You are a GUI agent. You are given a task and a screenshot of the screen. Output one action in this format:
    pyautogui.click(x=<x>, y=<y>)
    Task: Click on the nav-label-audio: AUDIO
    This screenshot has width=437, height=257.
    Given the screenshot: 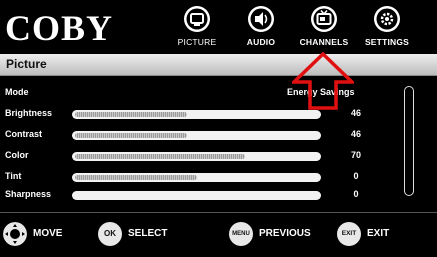 What is the action you would take?
    pyautogui.click(x=261, y=42)
    